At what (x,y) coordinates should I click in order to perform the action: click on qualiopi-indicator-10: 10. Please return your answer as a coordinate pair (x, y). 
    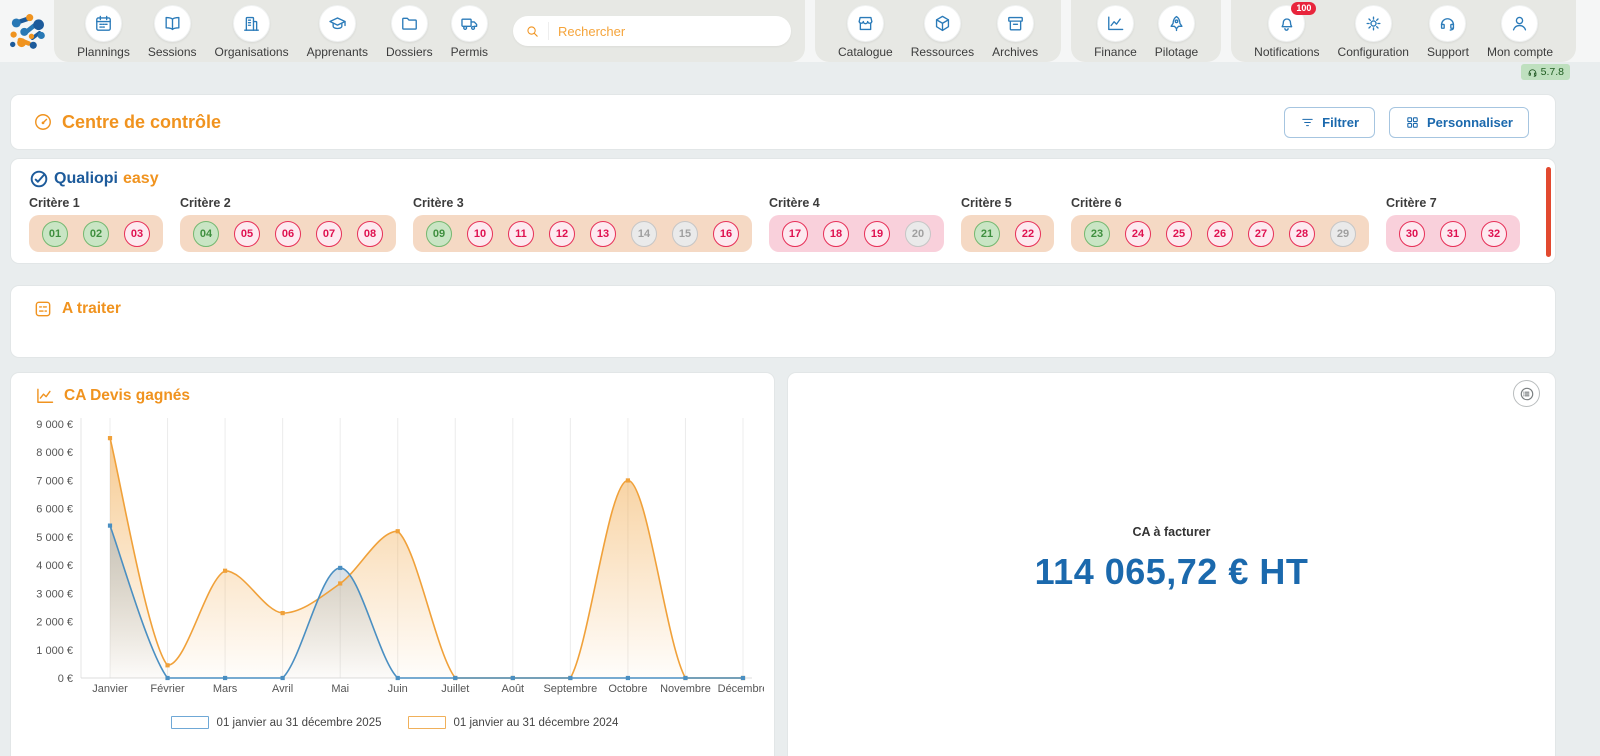
    Looking at the image, I should click on (480, 233).